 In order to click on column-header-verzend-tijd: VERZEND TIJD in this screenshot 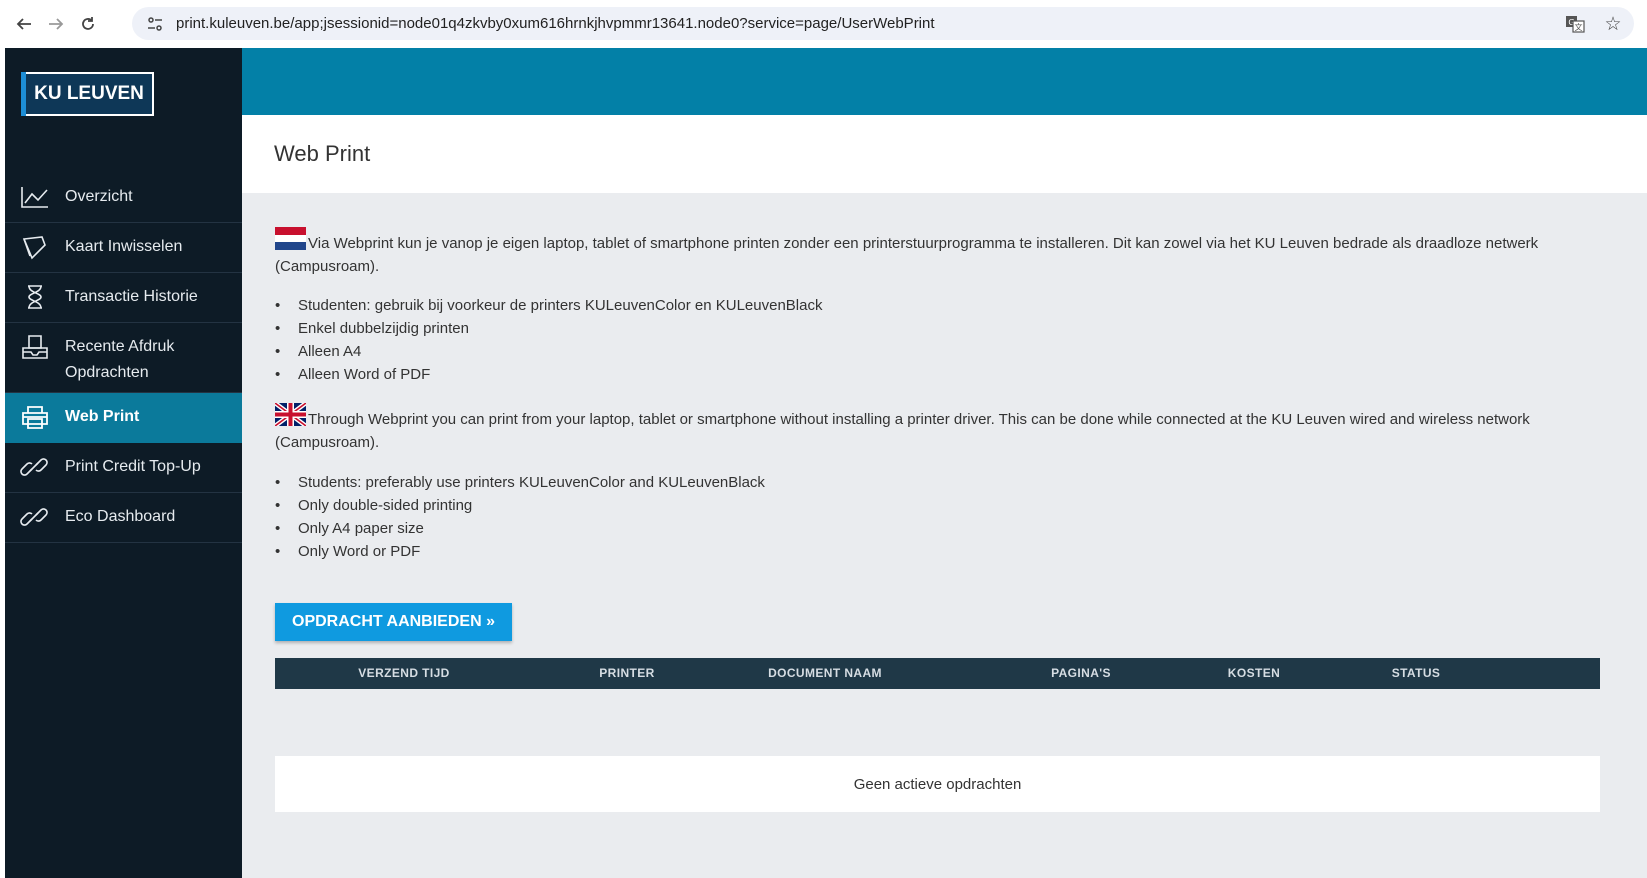, I will do `click(403, 673)`.